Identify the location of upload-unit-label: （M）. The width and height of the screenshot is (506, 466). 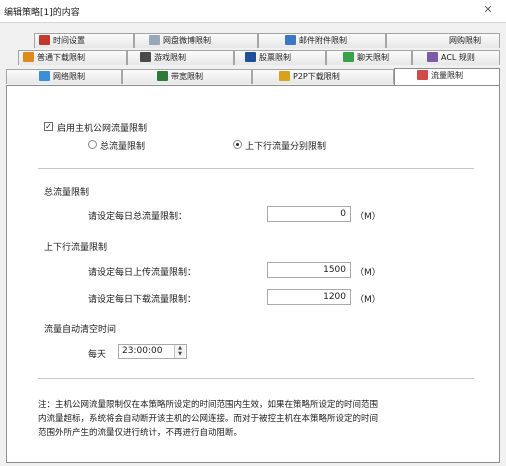
(368, 273).